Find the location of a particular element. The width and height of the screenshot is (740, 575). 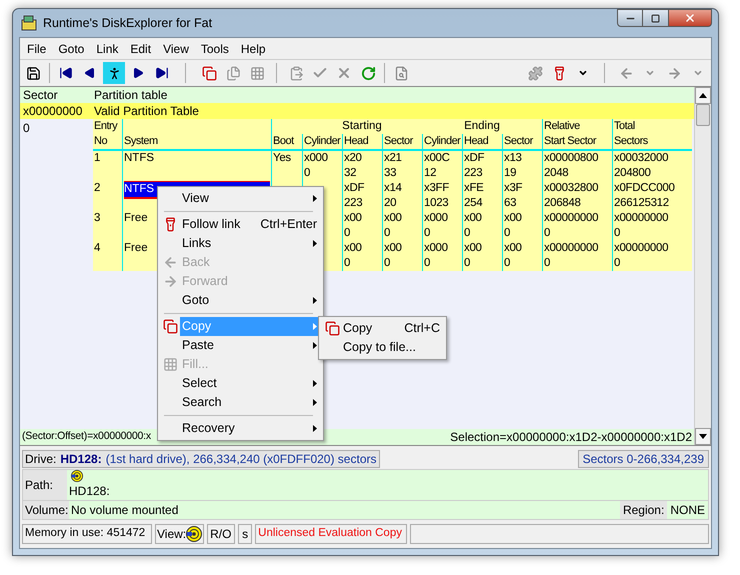

path-label: Path: is located at coordinates (45, 485).